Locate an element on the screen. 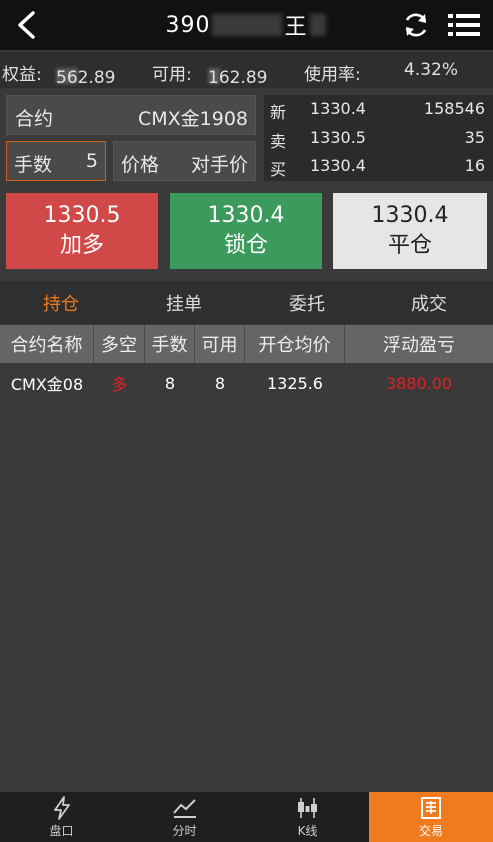 The height and width of the screenshot is (842, 493). account-name: 王 is located at coordinates (296, 27).